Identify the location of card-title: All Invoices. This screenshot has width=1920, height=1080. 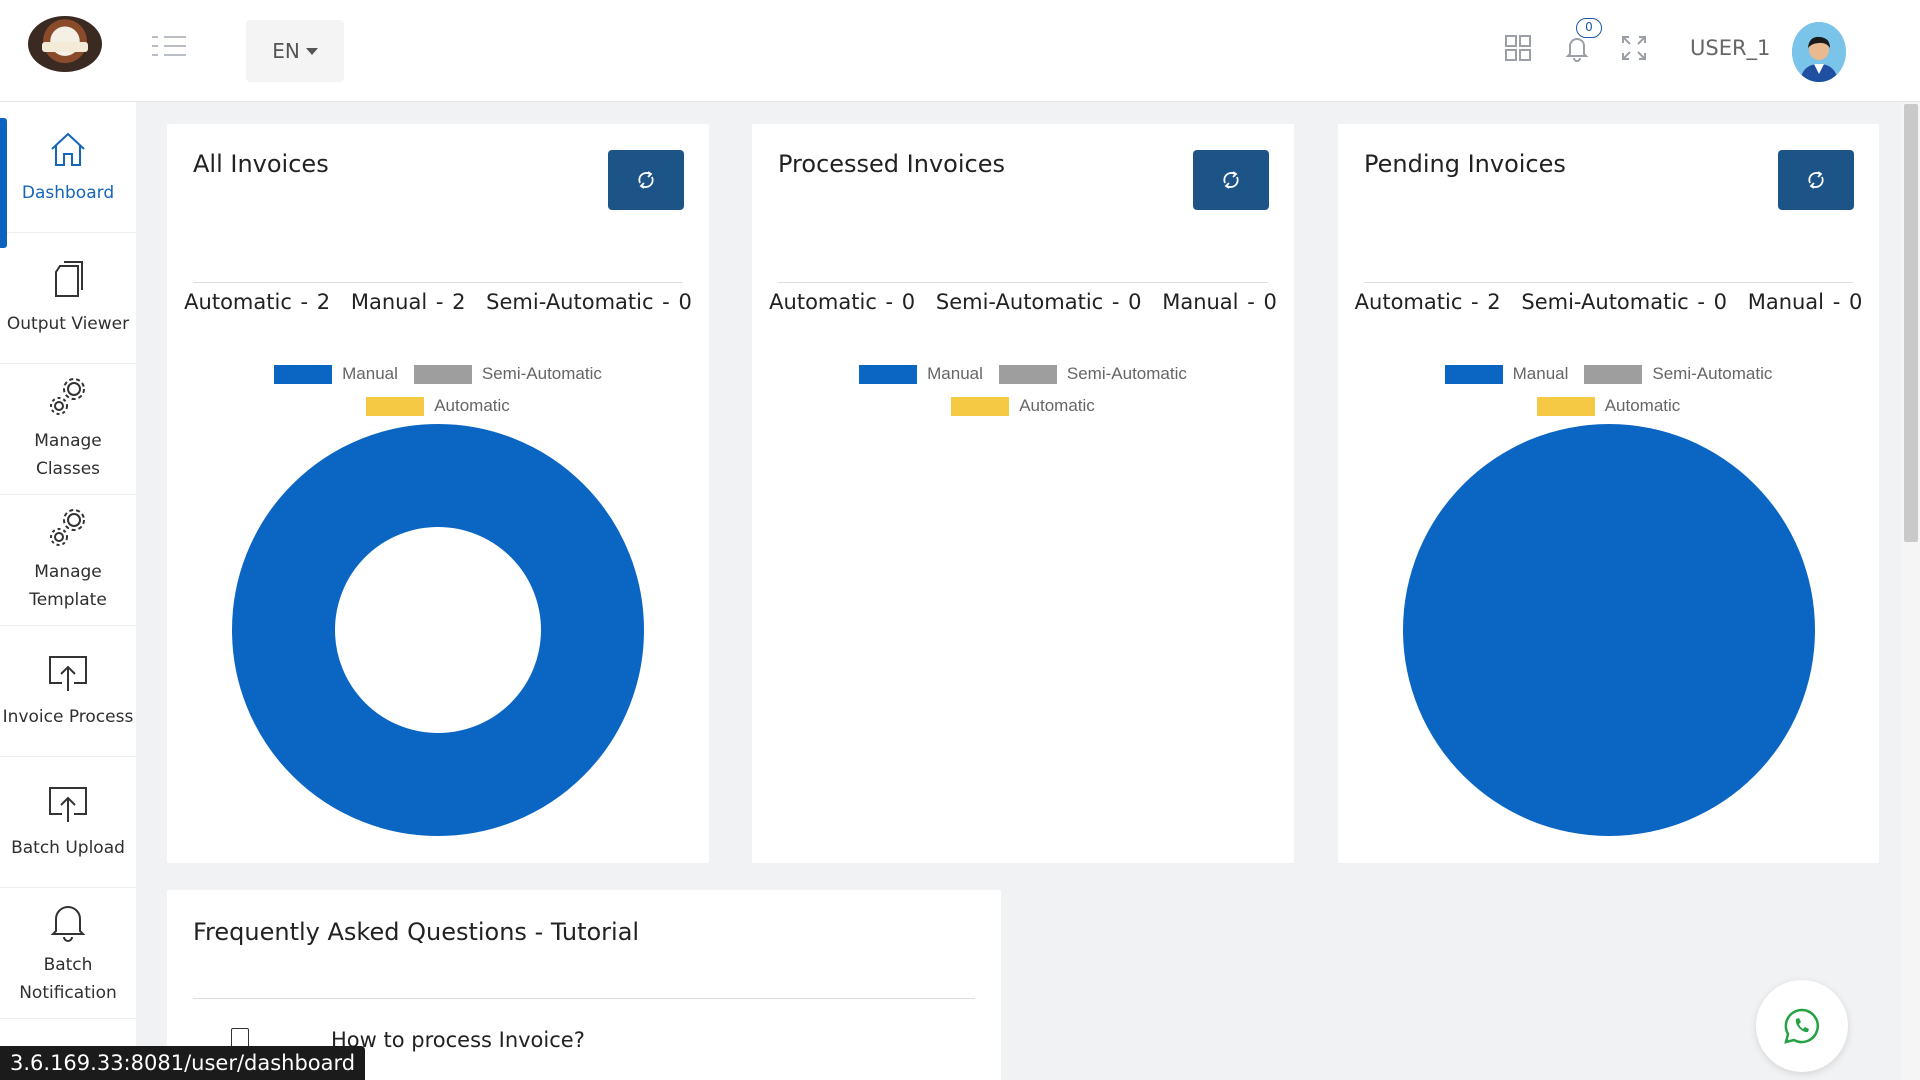
(261, 164).